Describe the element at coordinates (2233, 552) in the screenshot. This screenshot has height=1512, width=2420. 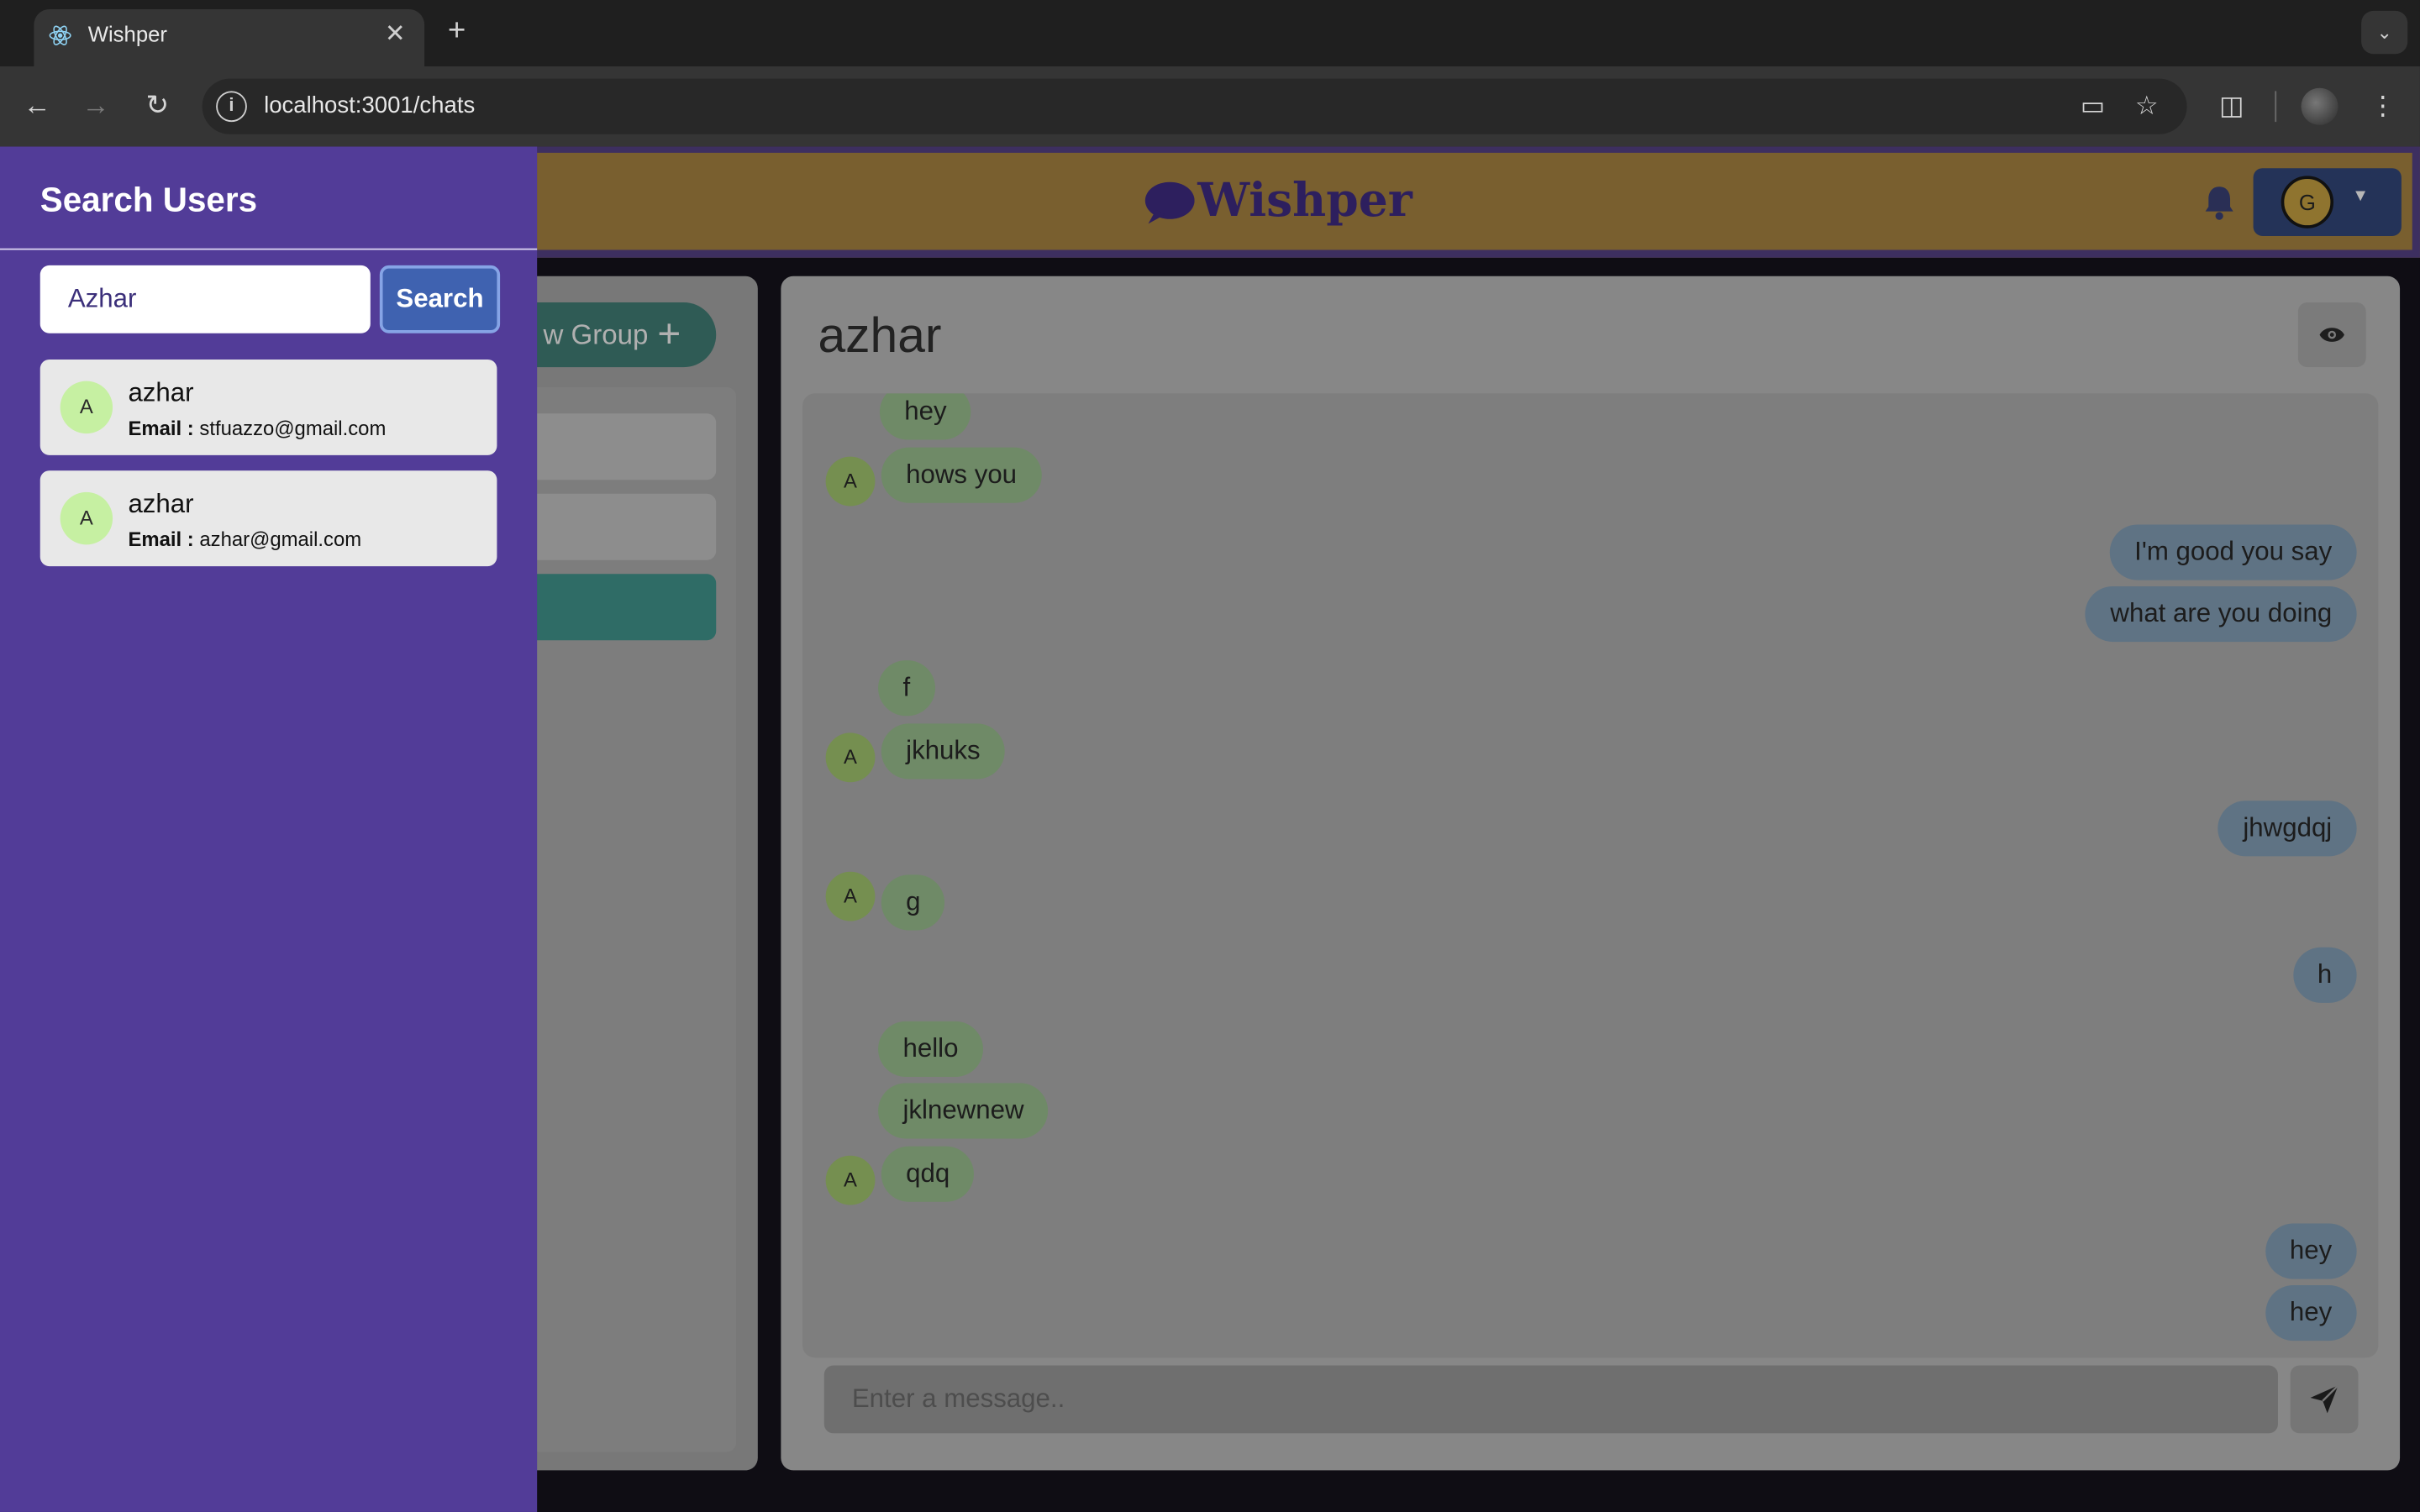
I see `message-bubble-outgoing: I'm good you say` at that location.